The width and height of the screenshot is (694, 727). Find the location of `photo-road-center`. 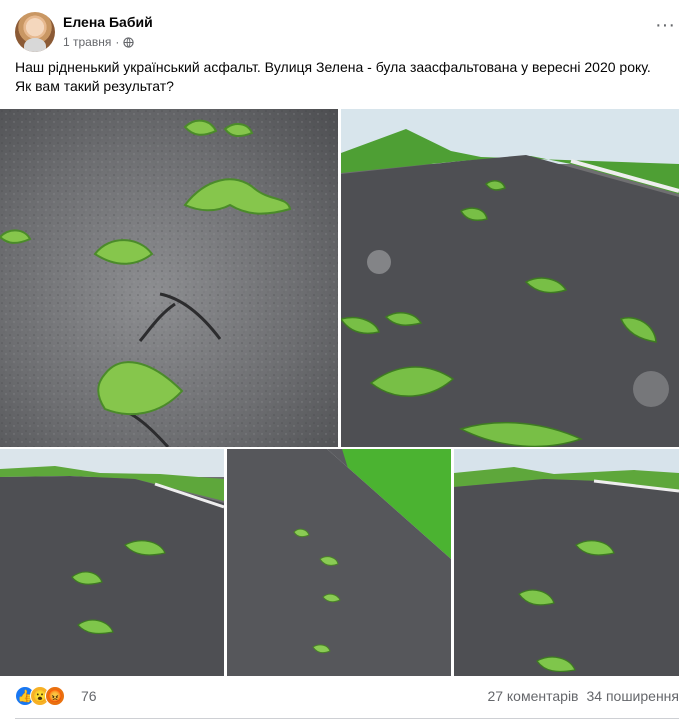

photo-road-center is located at coordinates (339, 562).